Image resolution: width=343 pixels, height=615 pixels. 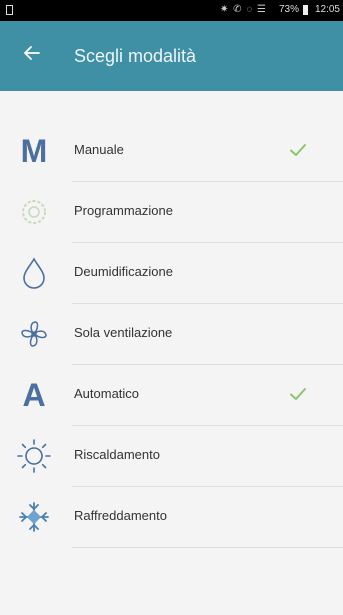 I want to click on mode-label: Automatico, so click(x=107, y=393).